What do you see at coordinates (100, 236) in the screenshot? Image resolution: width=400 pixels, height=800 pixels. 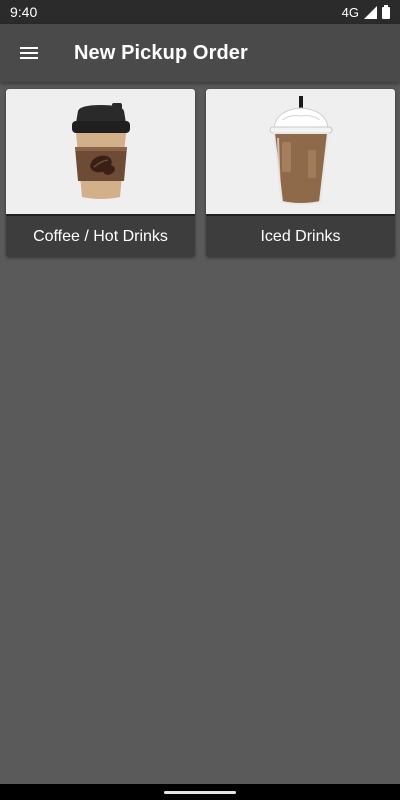 I see `category-label: Coffee / Hot Drinks` at bounding box center [100, 236].